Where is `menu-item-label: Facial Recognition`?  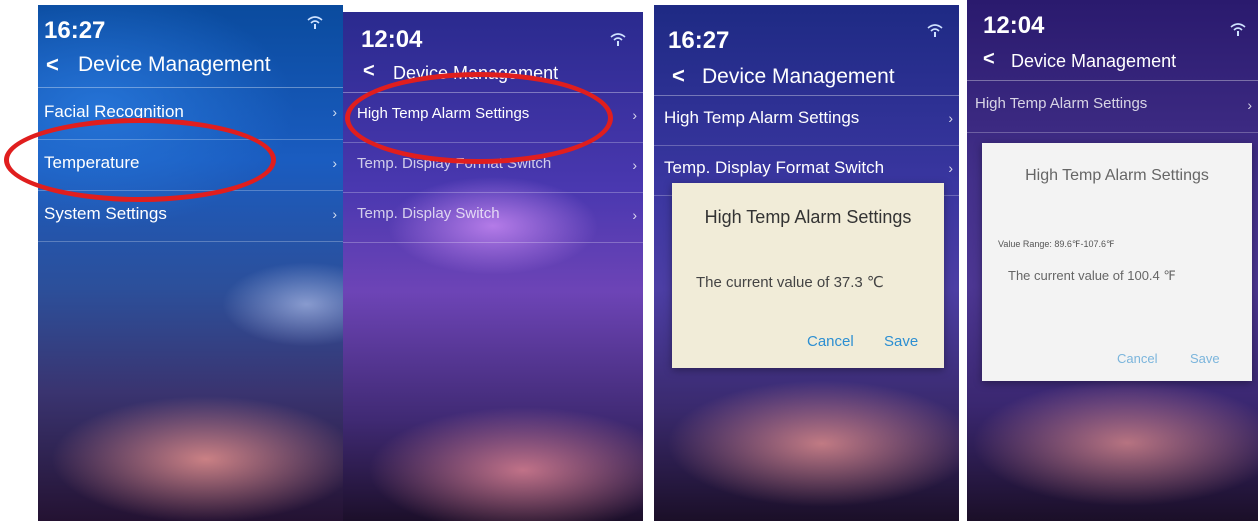 menu-item-label: Facial Recognition is located at coordinates (114, 111).